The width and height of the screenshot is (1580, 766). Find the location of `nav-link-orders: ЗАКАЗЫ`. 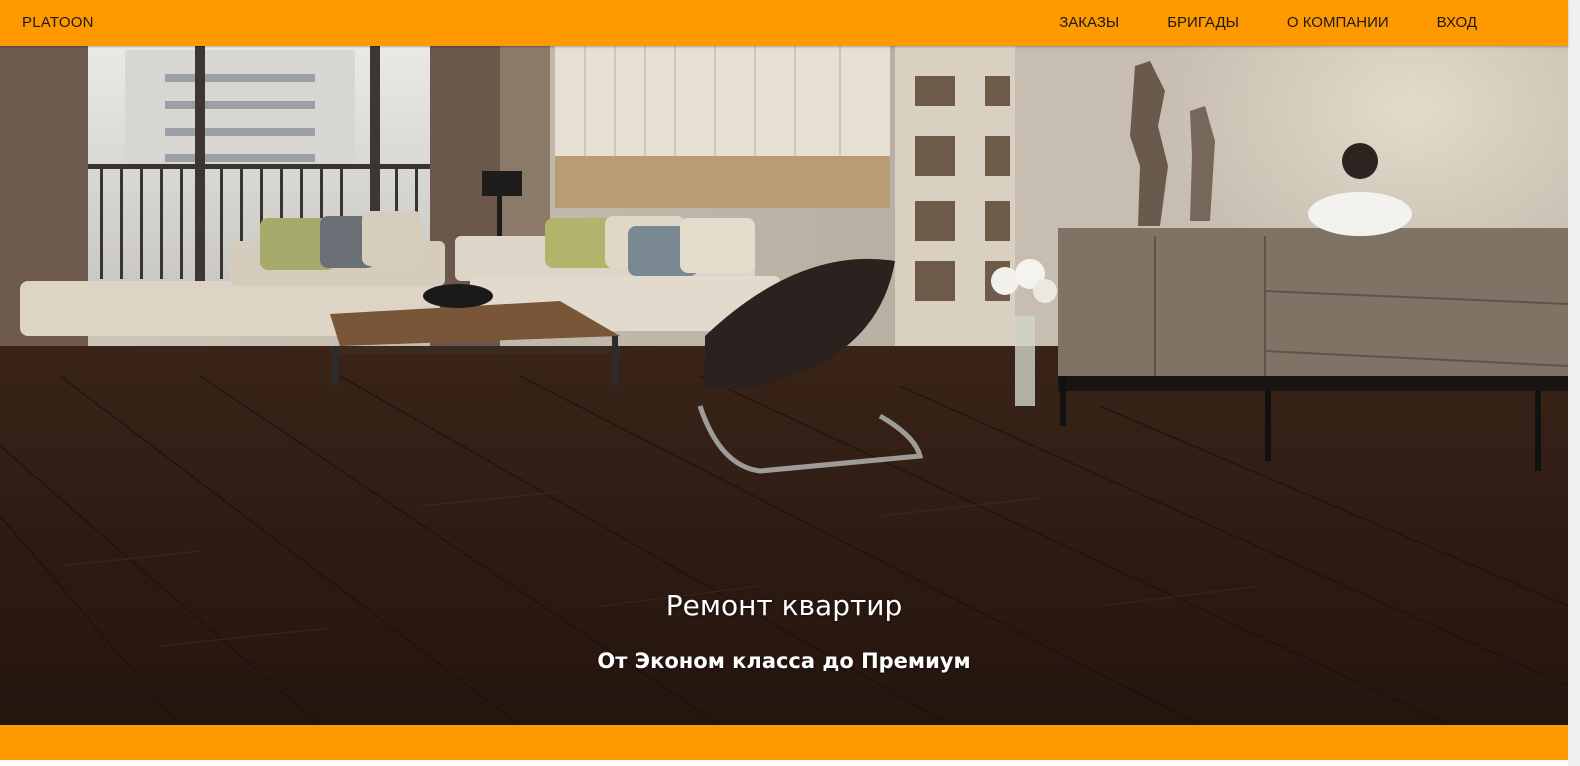

nav-link-orders: ЗАКАЗЫ is located at coordinates (1089, 22).